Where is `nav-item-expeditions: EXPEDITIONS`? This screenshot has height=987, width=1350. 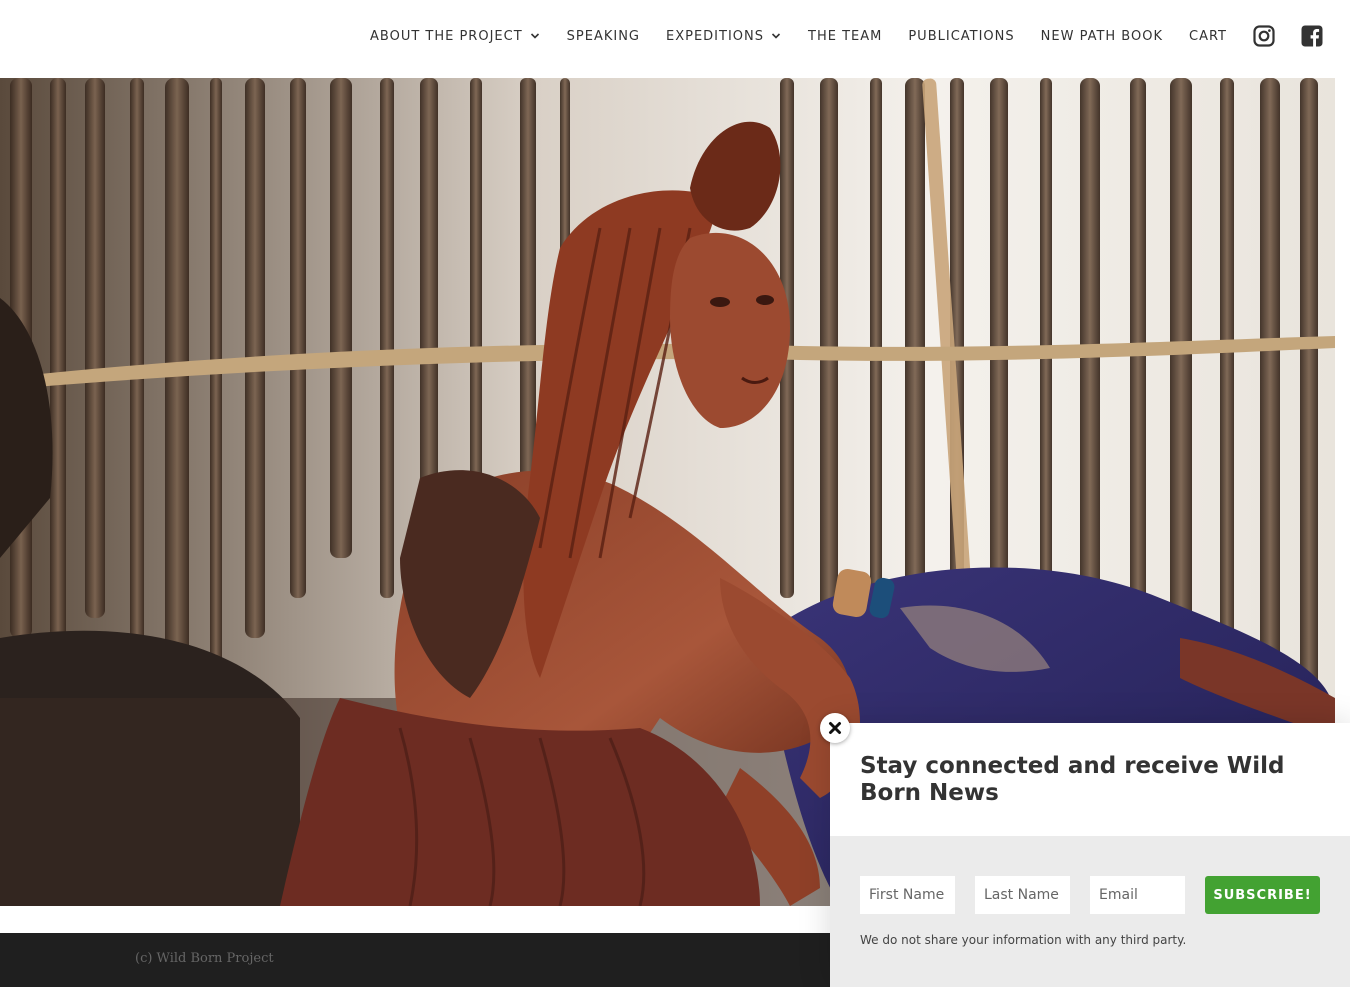 nav-item-expeditions: EXPEDITIONS is located at coordinates (724, 36).